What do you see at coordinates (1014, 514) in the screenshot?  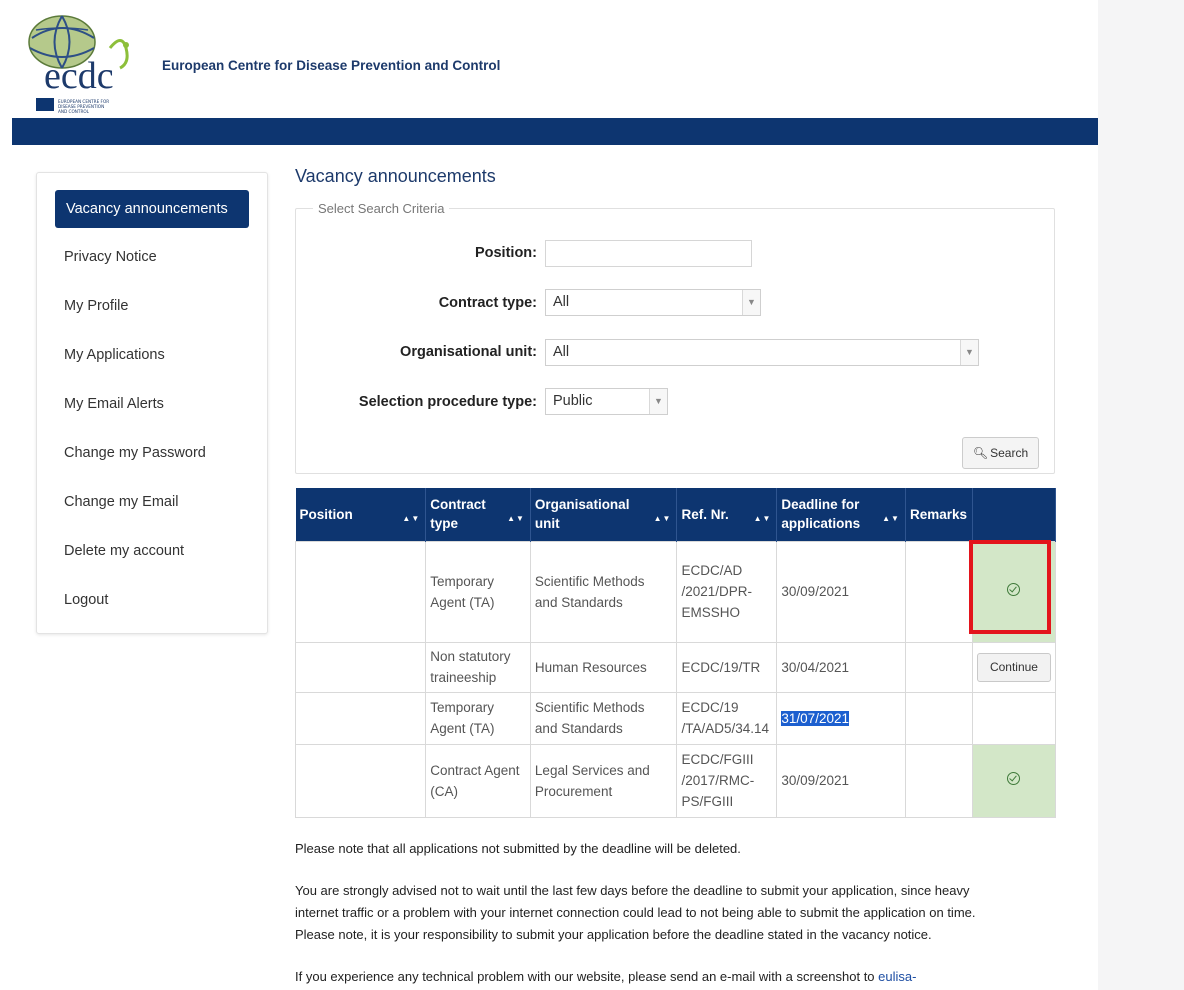 I see `column-header-action` at bounding box center [1014, 514].